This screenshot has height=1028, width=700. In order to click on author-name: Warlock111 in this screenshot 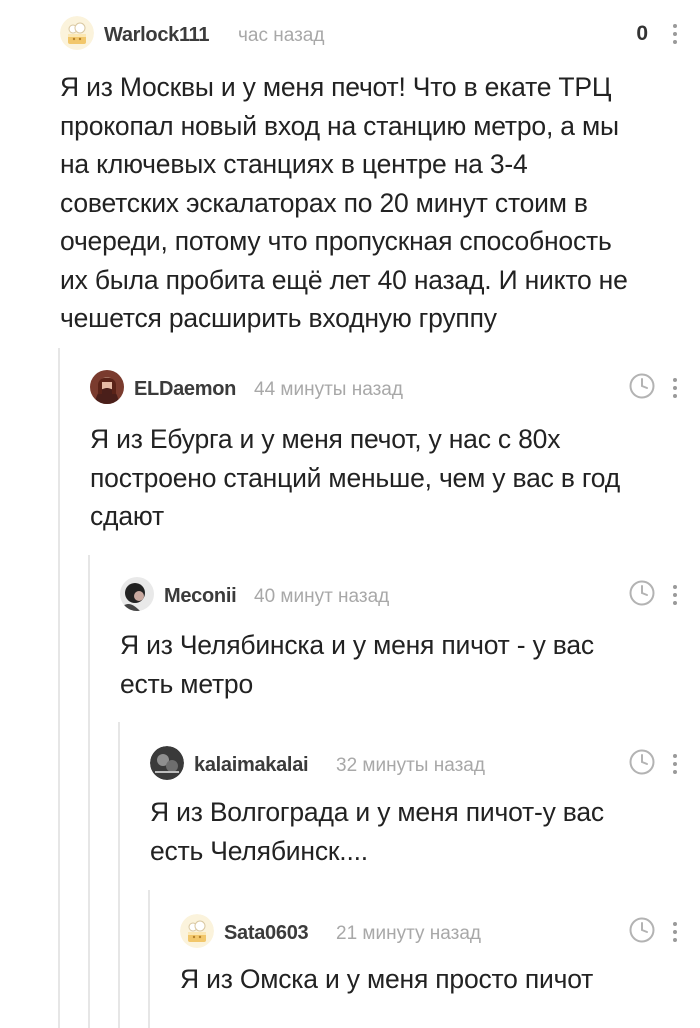, I will do `click(157, 35)`.